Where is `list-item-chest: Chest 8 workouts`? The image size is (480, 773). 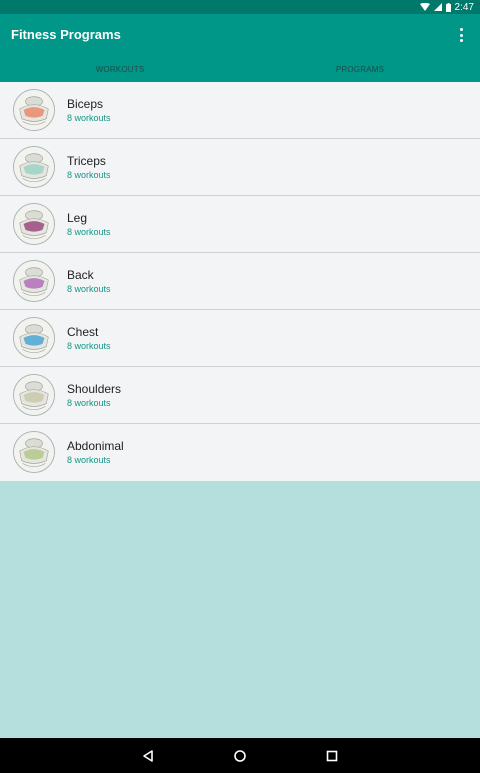 list-item-chest: Chest 8 workouts is located at coordinates (240, 338).